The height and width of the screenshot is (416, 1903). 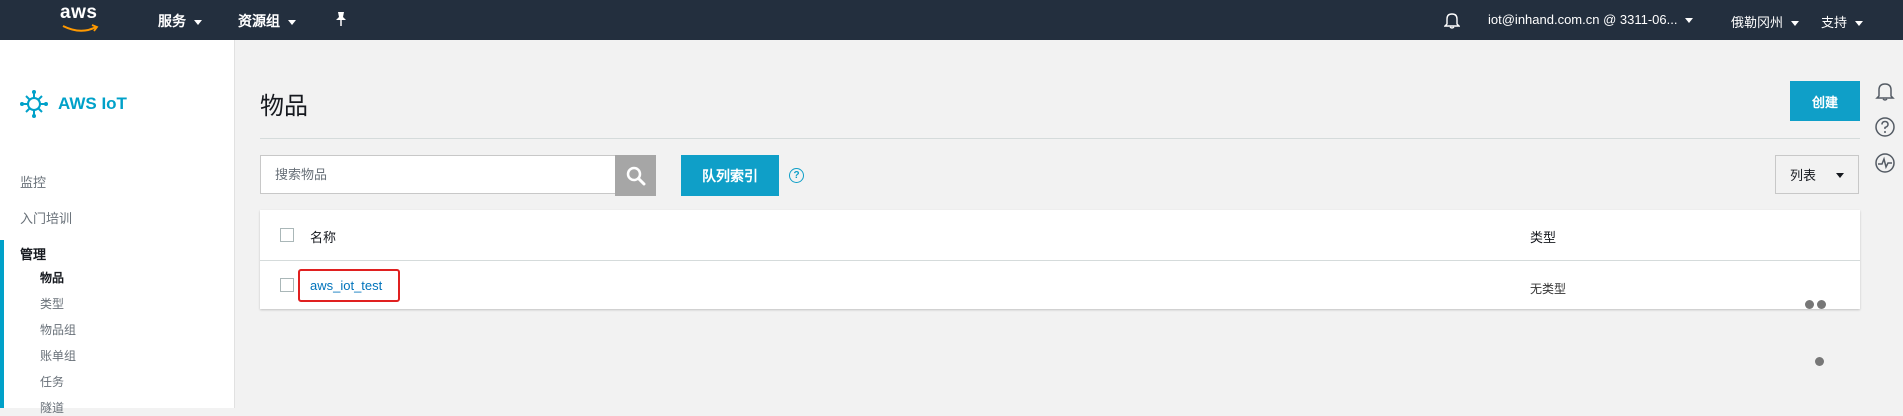 I want to click on sidebar: AWS IoT 监控 入门培训 管理 物品 类型 物品组 账单组 任务 隧道, so click(x=117, y=227).